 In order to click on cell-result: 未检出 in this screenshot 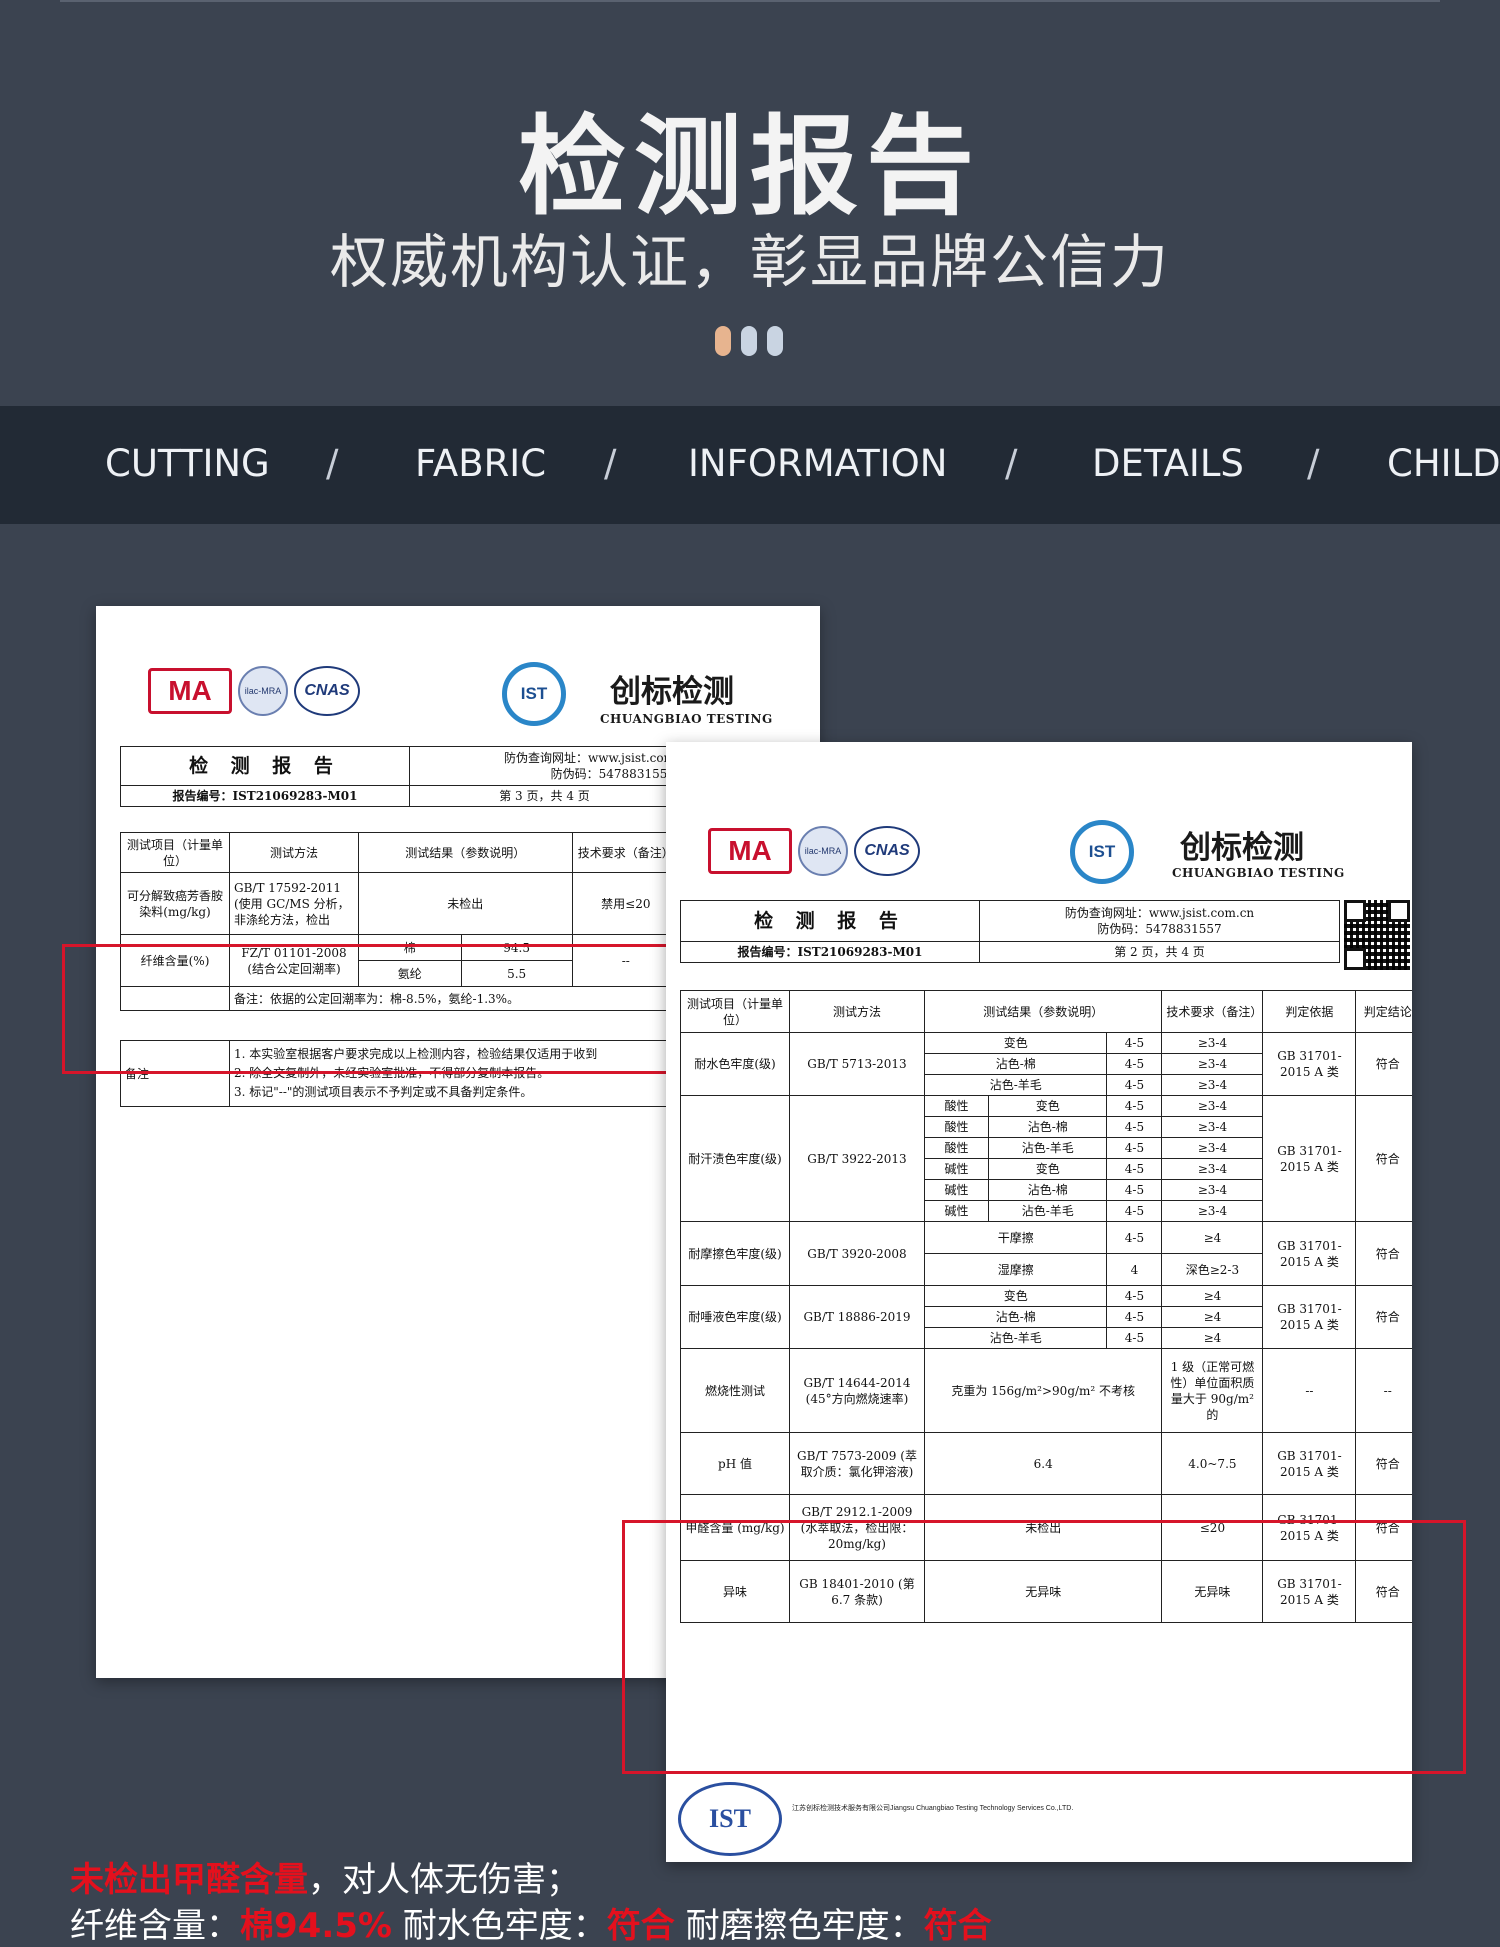, I will do `click(465, 903)`.